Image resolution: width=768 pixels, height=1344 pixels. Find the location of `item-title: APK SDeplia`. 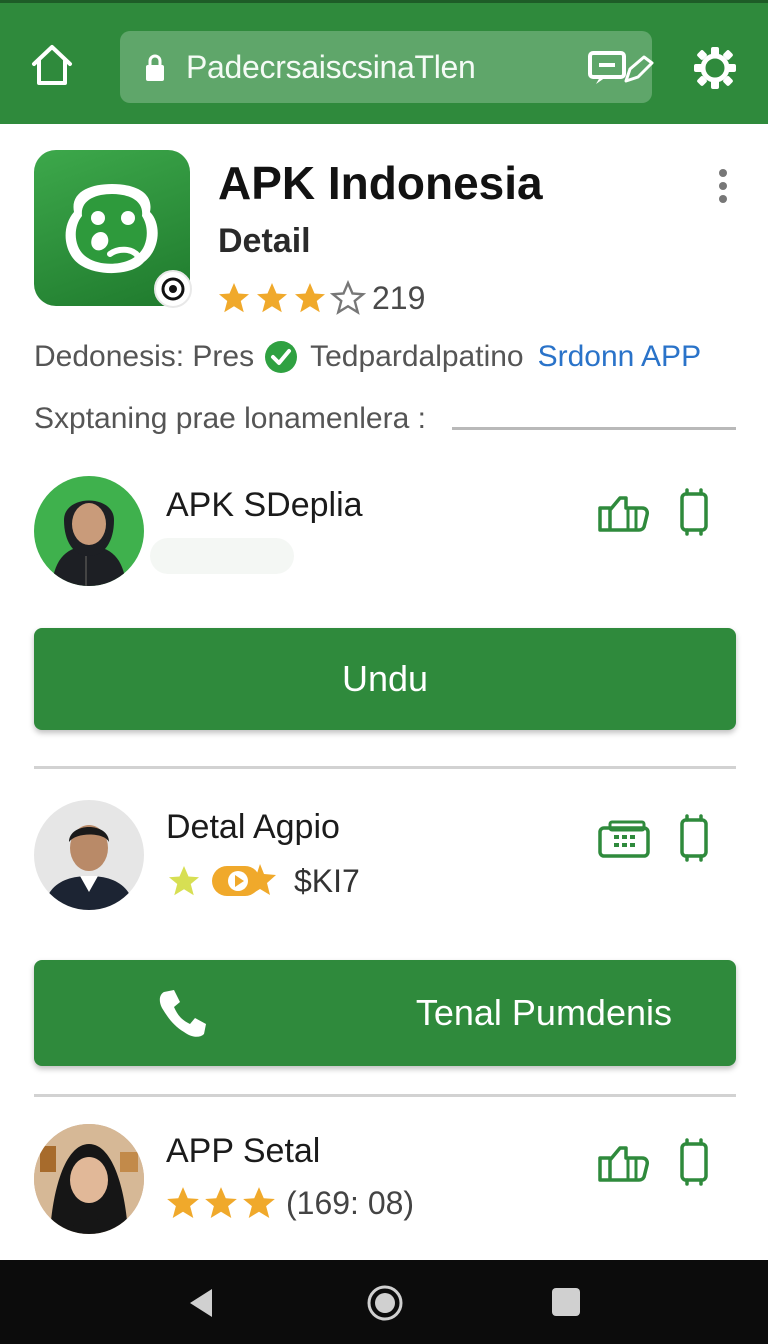

item-title: APK SDeplia is located at coordinates (264, 505).